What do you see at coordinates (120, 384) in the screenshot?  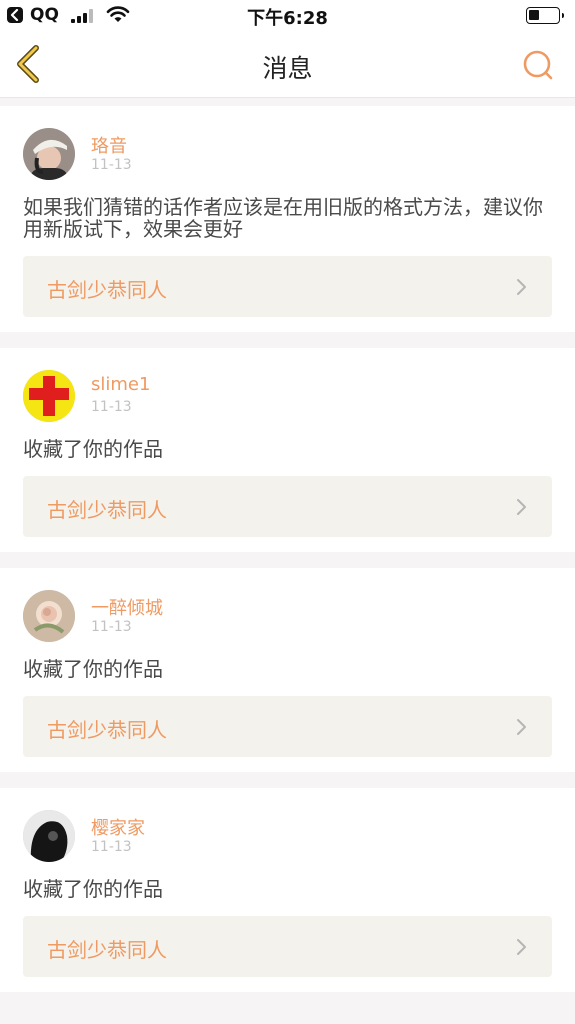 I see `username: slime1` at bounding box center [120, 384].